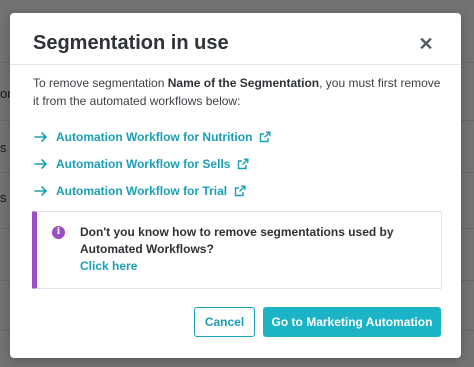 This screenshot has height=367, width=474. What do you see at coordinates (224, 322) in the screenshot?
I see `cancel-button: Cancel` at bounding box center [224, 322].